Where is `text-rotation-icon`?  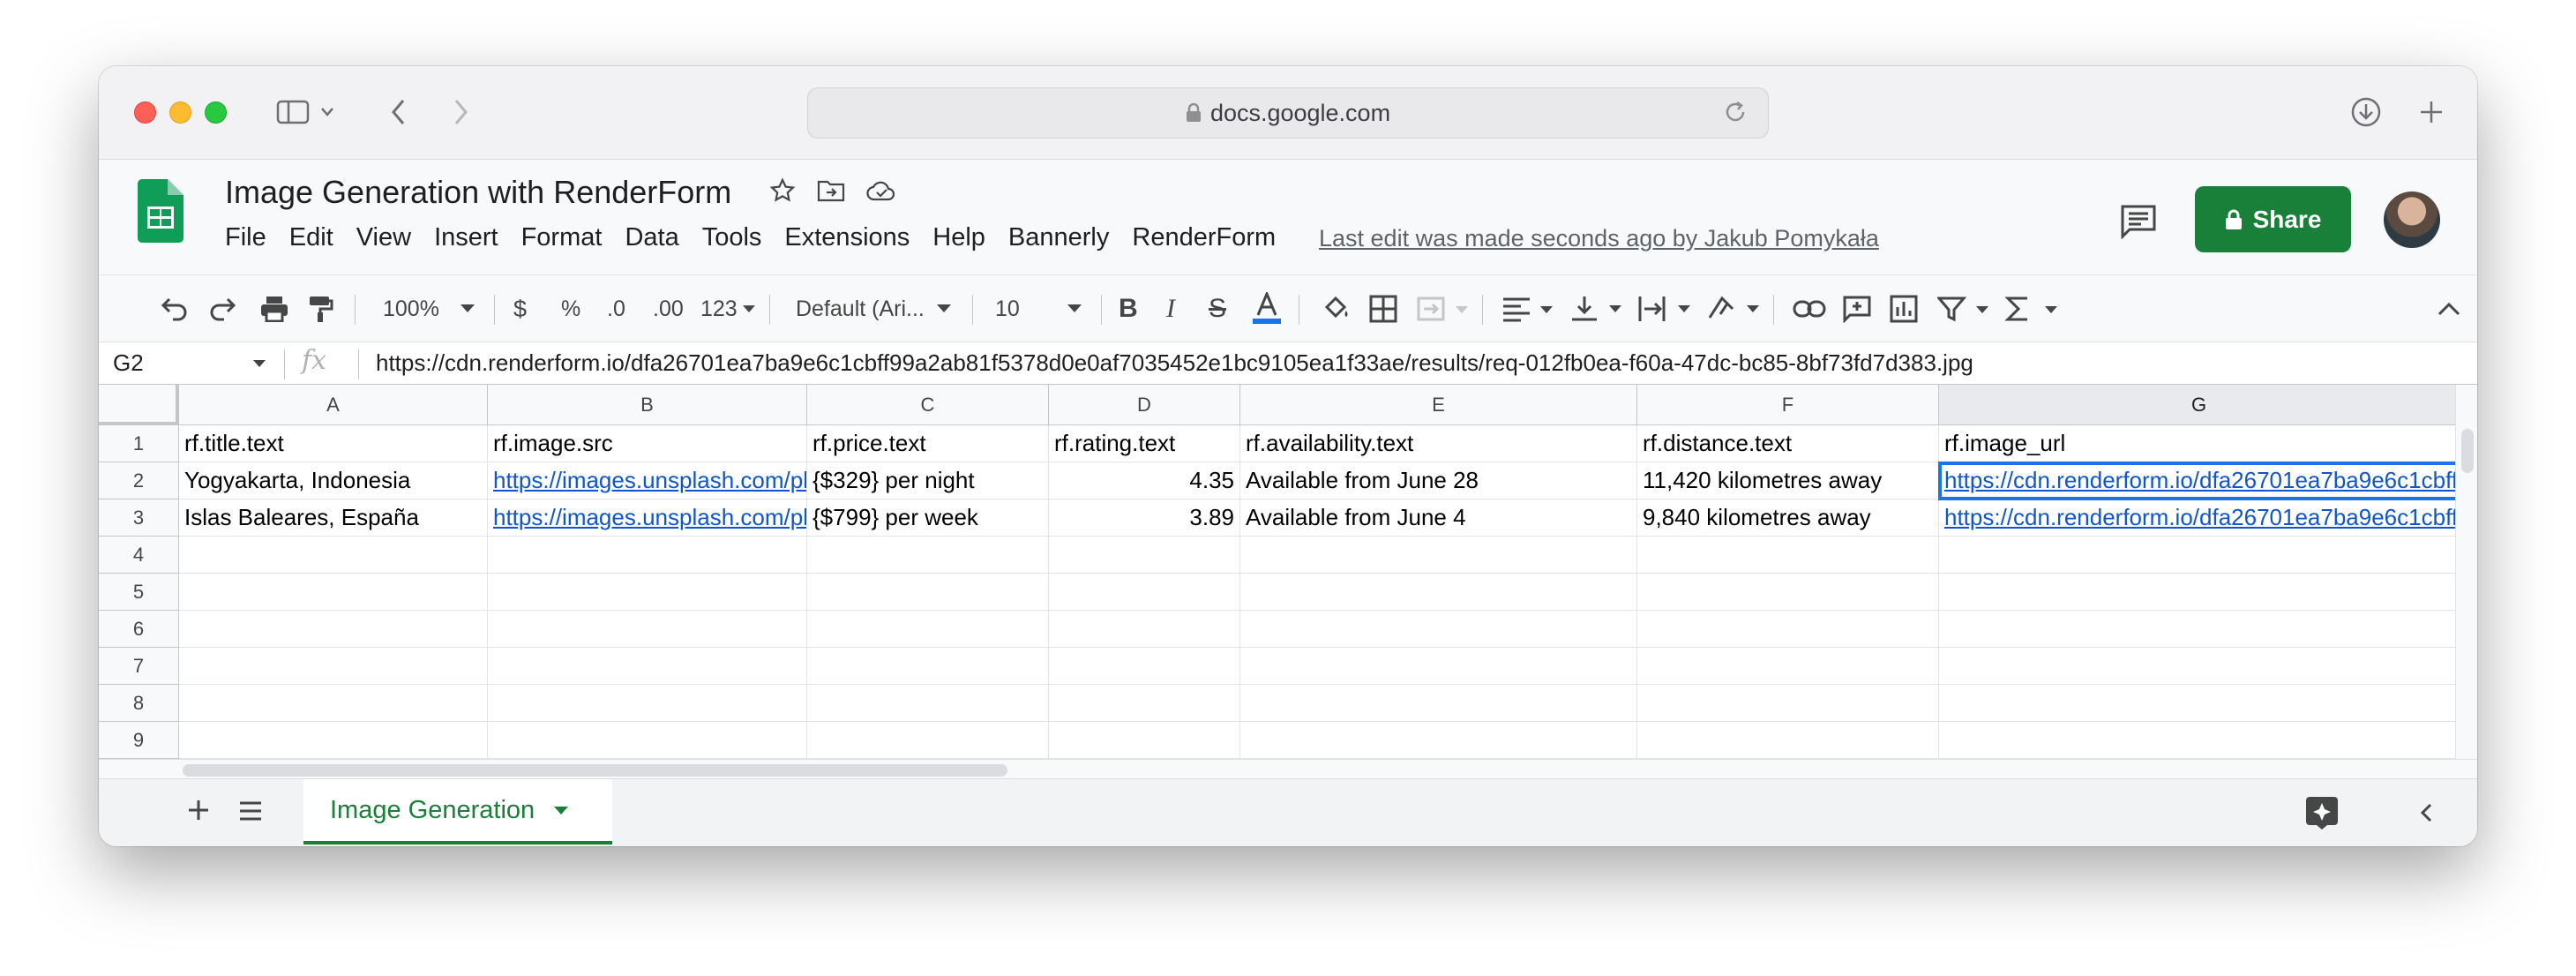
text-rotation-icon is located at coordinates (1735, 309).